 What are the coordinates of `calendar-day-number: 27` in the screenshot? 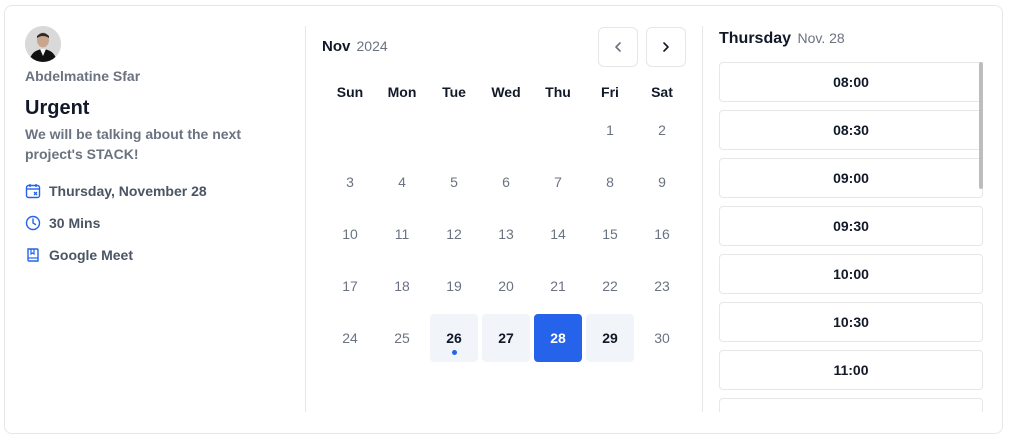 It's located at (506, 338).